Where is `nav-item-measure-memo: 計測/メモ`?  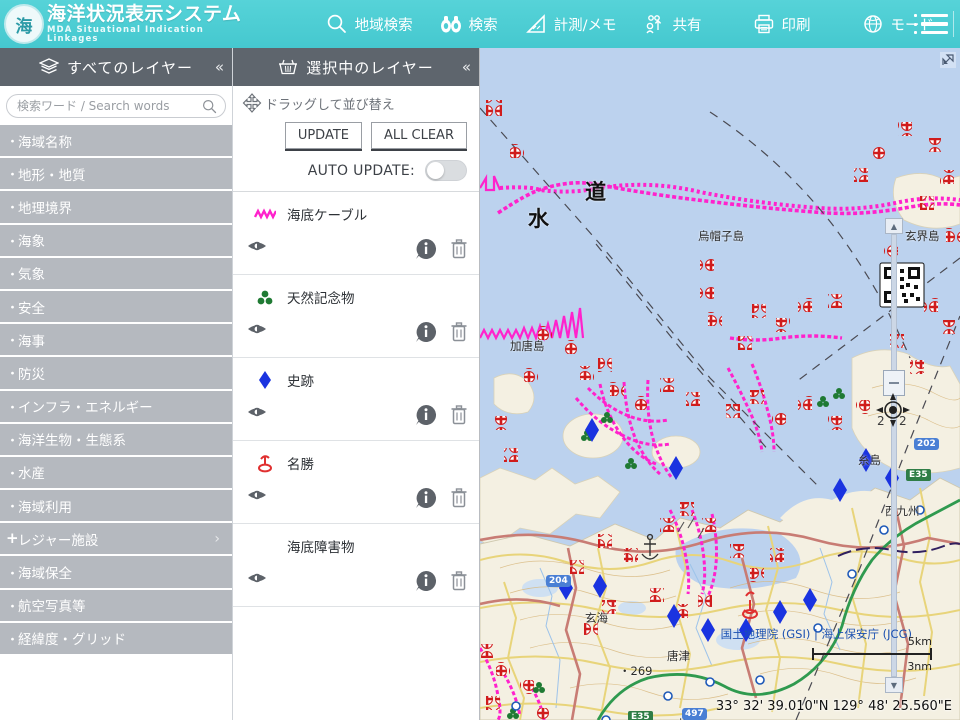
nav-item-measure-memo: 計測/メモ is located at coordinates (570, 24).